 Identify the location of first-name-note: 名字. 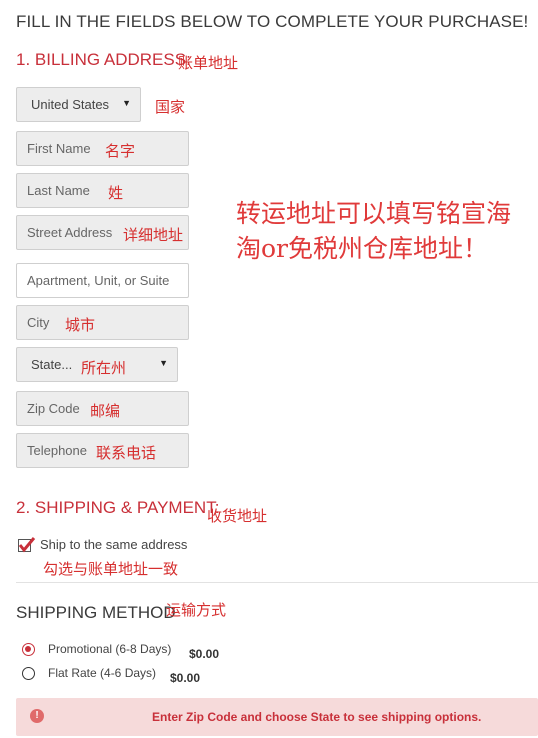
(120, 151).